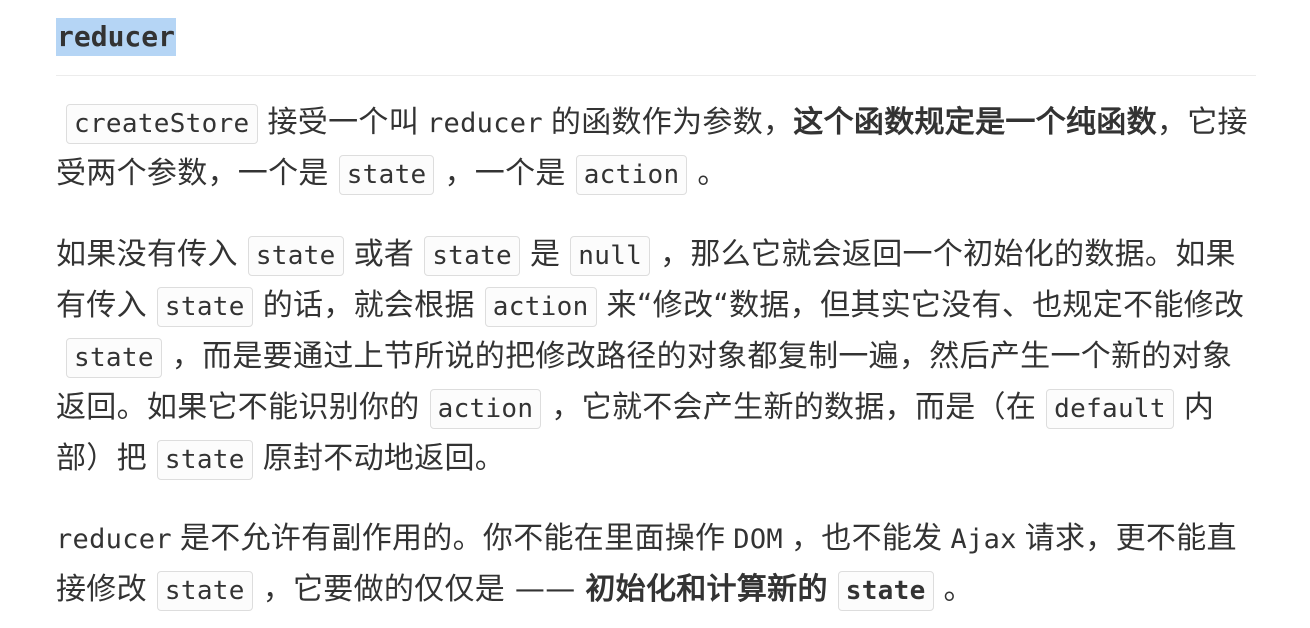 This screenshot has height=628, width=1310. Describe the element at coordinates (925, 305) in the screenshot. I see `paragraph-text: 来“修改“数据，但其实它没有、也规定不能修改` at that location.